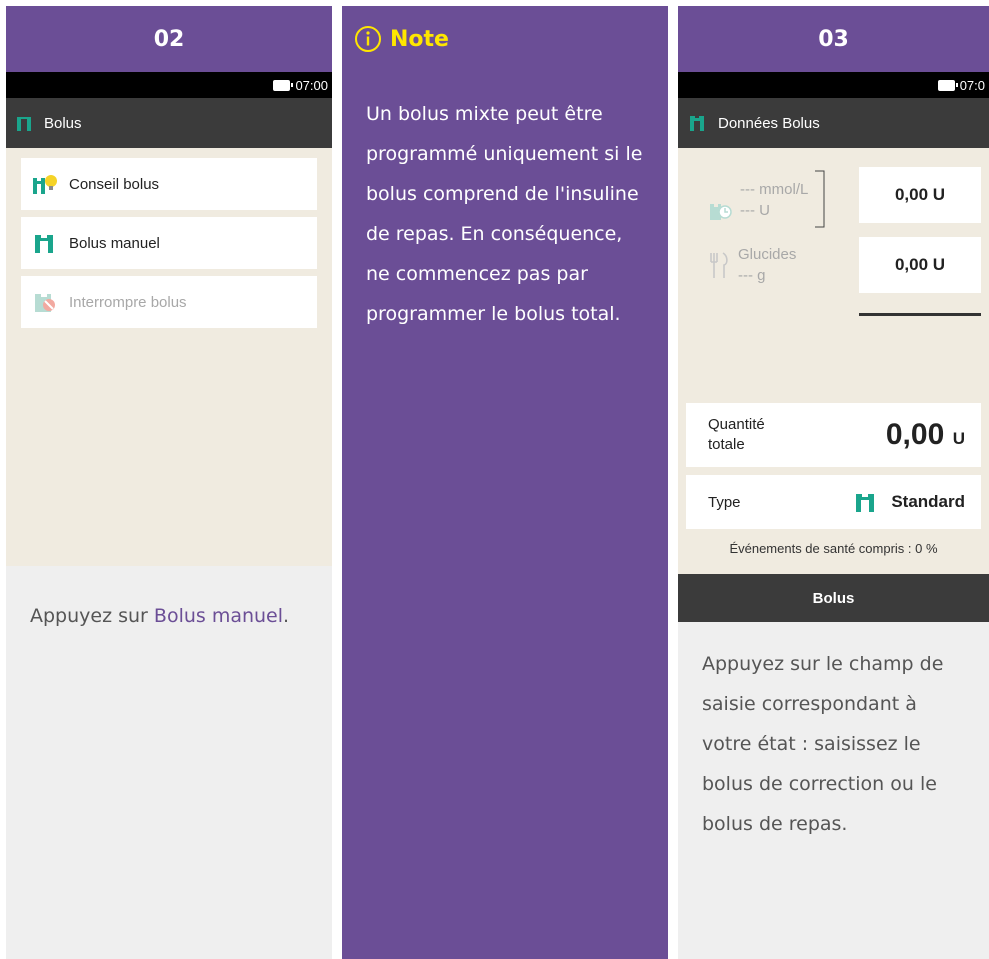  Describe the element at coordinates (169, 184) in the screenshot. I see `menu-item-conseil-bolus: Conseil bolus` at that location.